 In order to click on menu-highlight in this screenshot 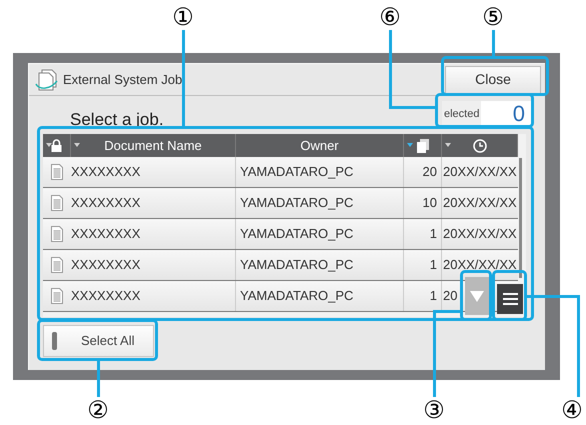, I will do `click(509, 295)`.